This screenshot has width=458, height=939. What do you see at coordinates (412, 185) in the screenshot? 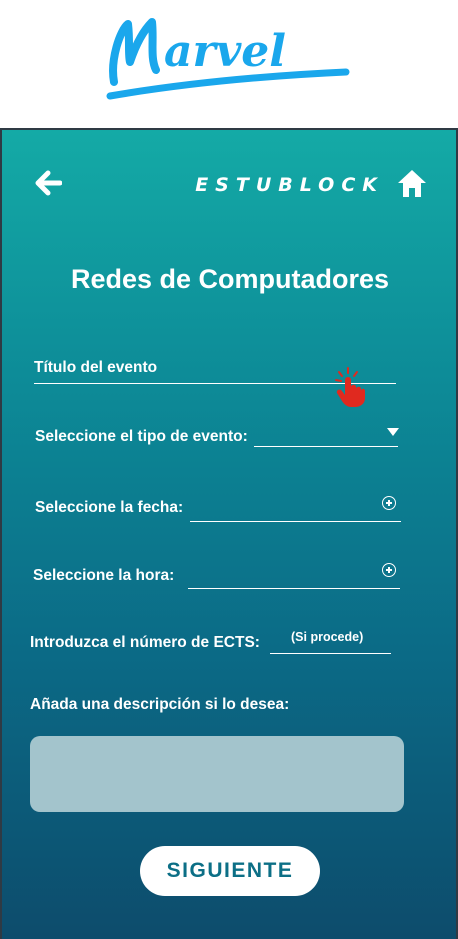
I see `home-icon` at bounding box center [412, 185].